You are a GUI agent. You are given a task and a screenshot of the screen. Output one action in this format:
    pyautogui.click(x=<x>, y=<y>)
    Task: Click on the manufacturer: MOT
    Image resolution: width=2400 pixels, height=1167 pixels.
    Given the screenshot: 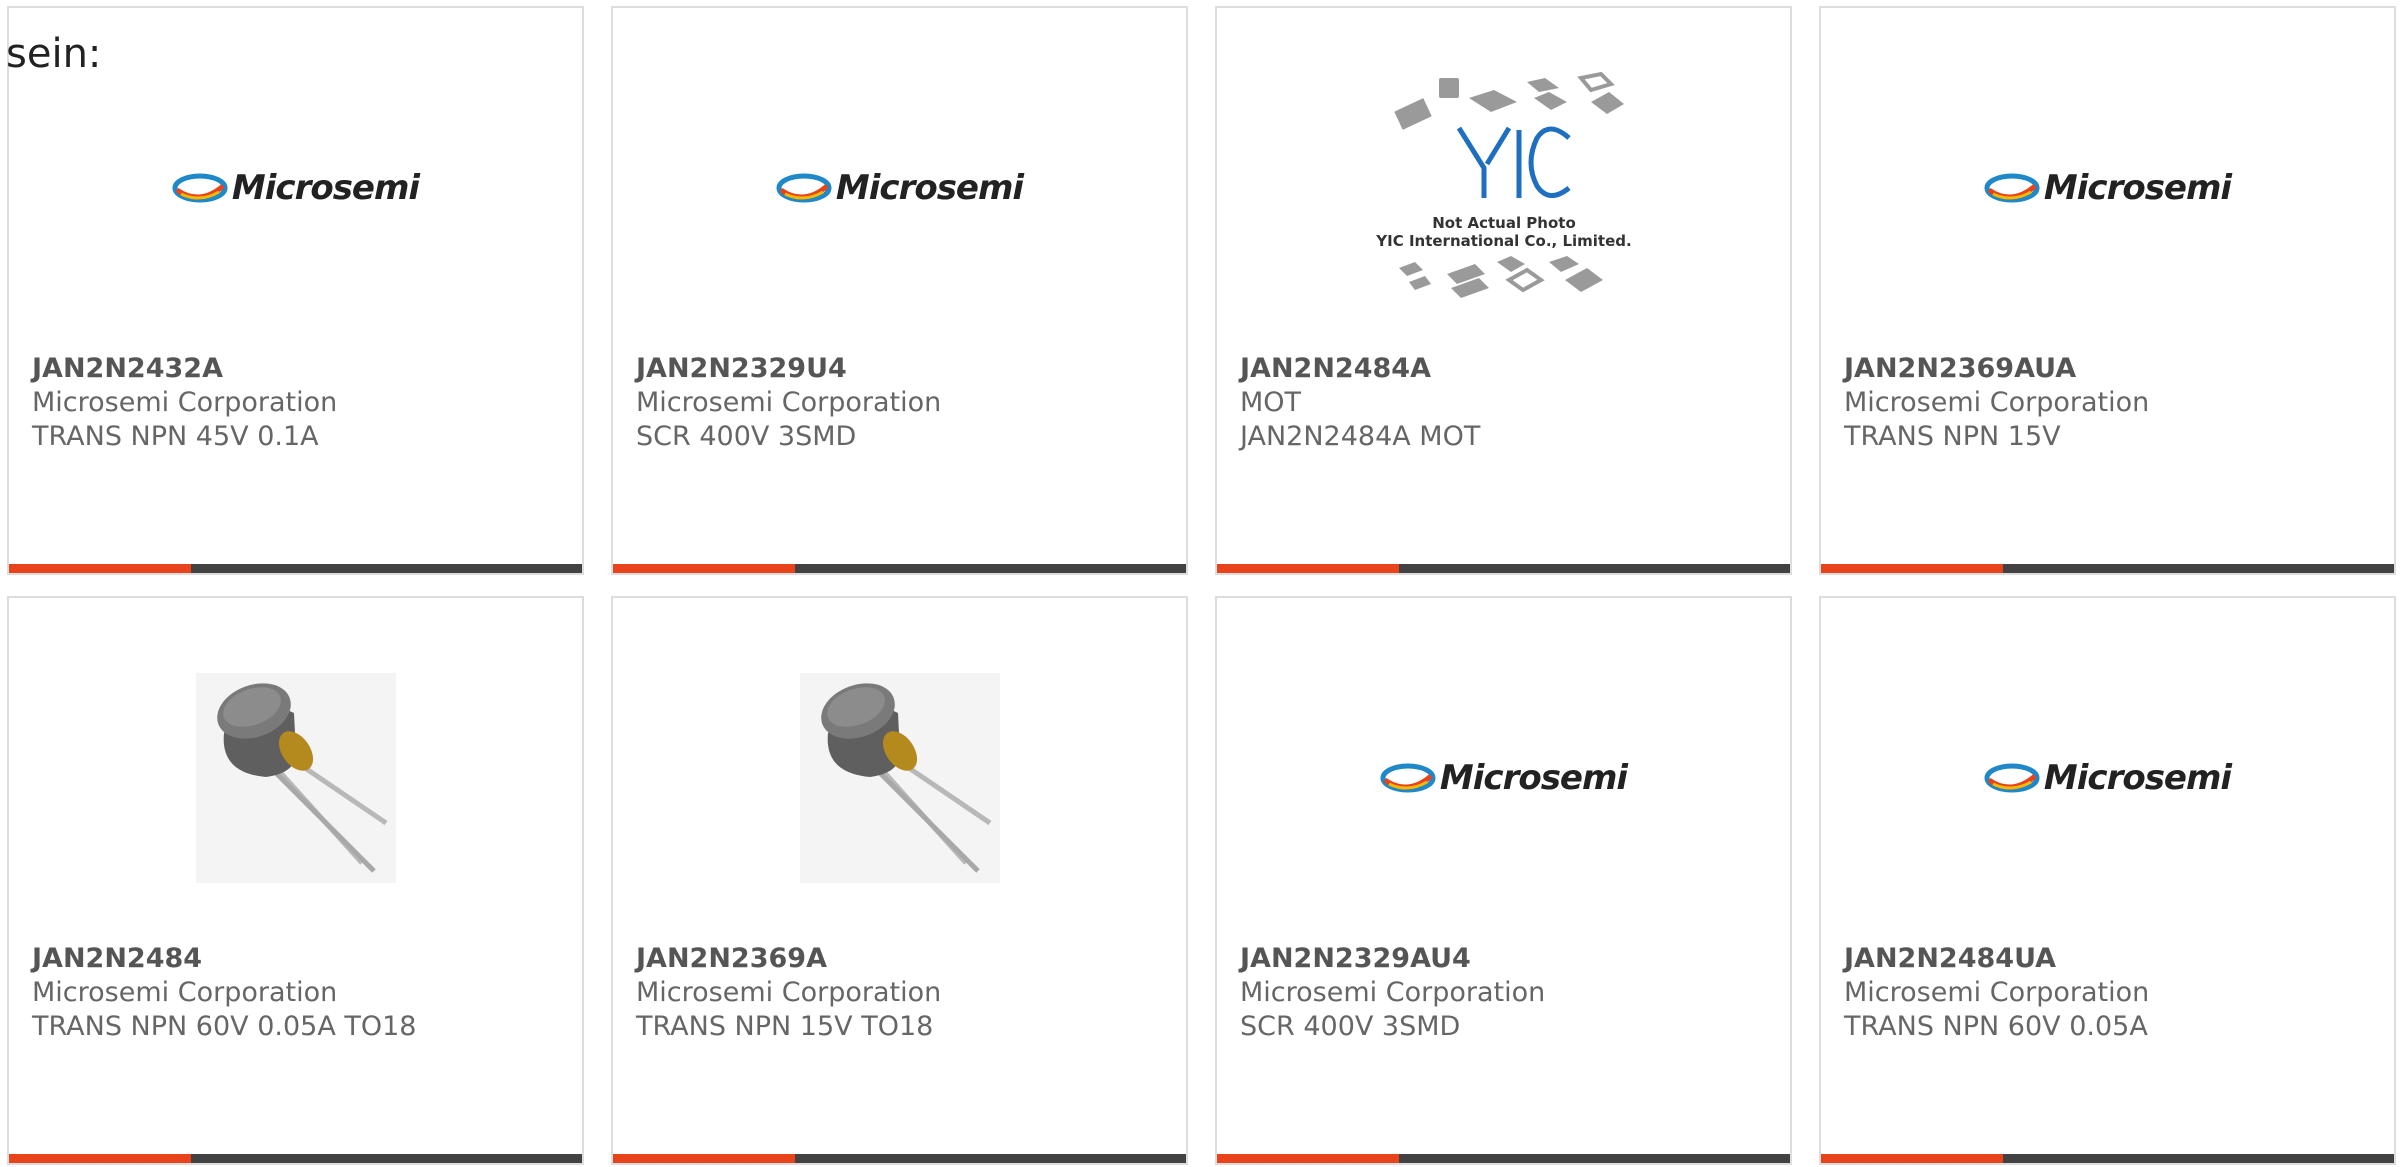 What is the action you would take?
    pyautogui.click(x=1271, y=402)
    